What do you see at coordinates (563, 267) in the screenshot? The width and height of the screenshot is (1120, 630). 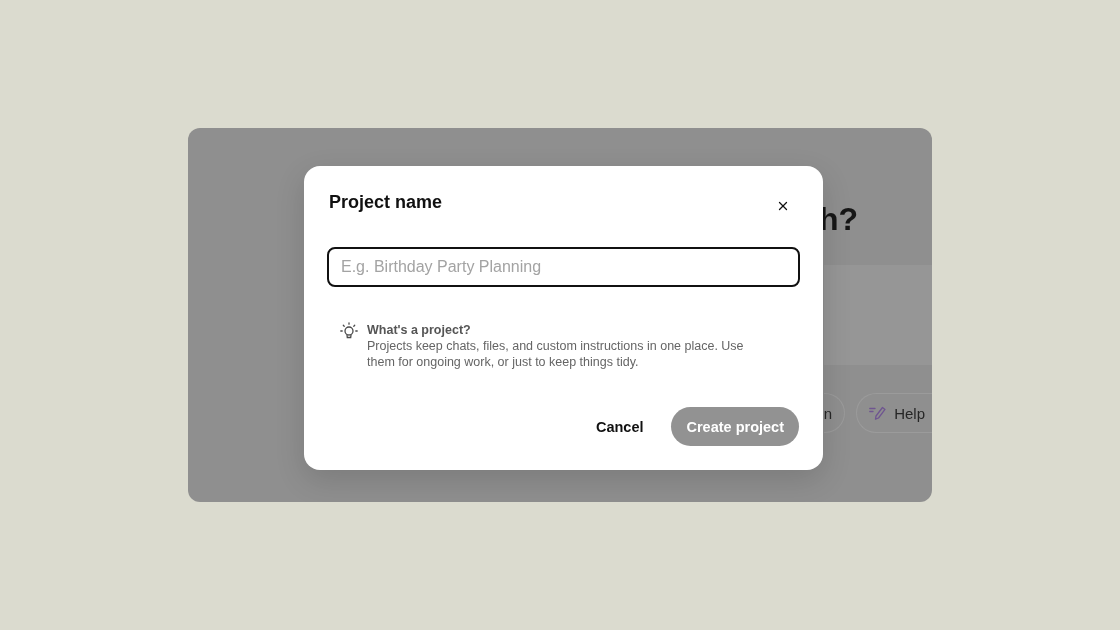 I see `project-name-field: E.g. Birthday Party Planning` at bounding box center [563, 267].